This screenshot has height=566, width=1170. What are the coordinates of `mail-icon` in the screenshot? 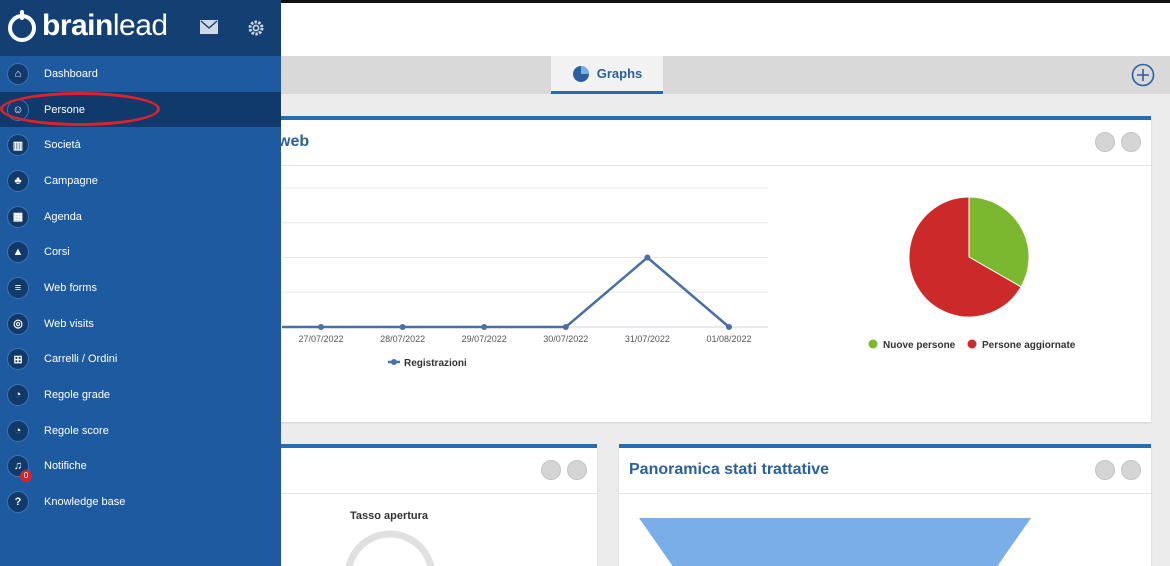 It's located at (209, 27).